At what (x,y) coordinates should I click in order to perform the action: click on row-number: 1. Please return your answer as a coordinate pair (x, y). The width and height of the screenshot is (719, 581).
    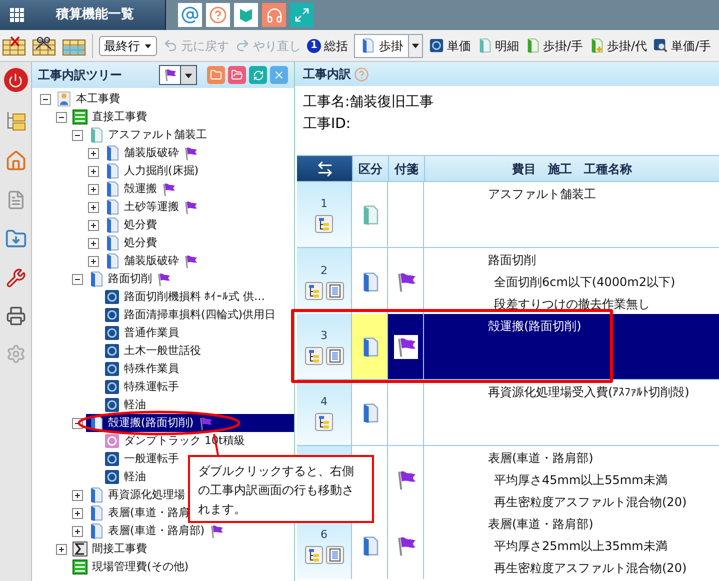
    Looking at the image, I should click on (324, 204).